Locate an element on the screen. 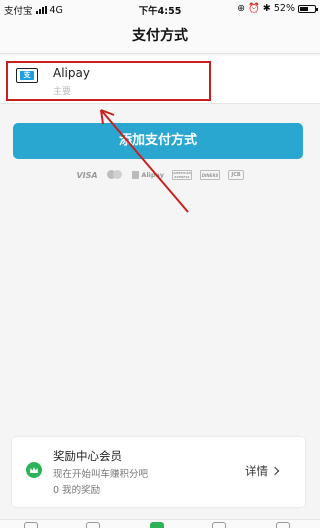 This screenshot has width=320, height=528. highlight-annotation-box is located at coordinates (108, 81).